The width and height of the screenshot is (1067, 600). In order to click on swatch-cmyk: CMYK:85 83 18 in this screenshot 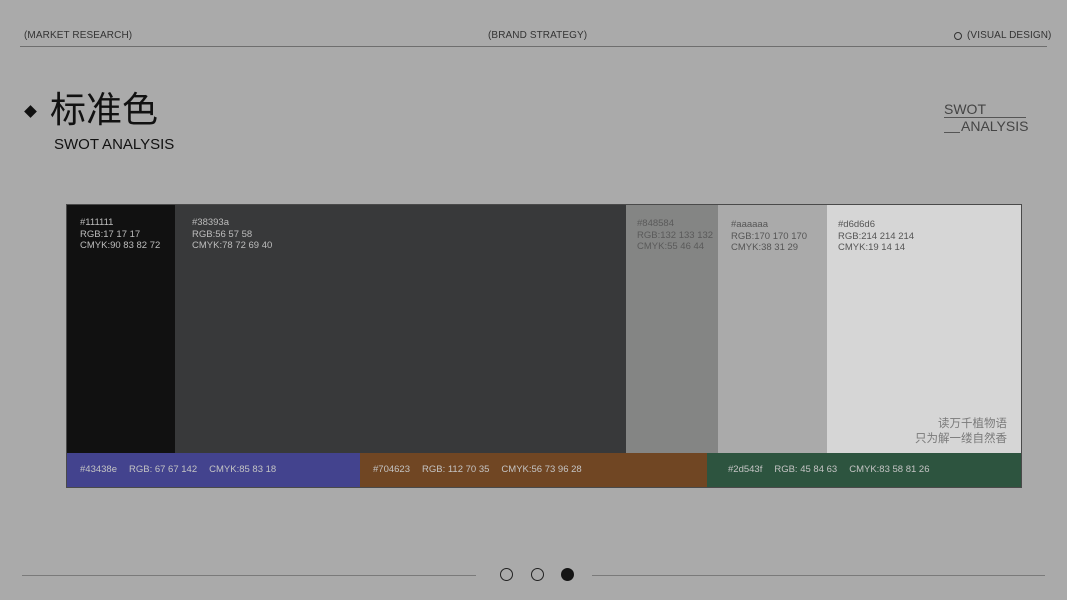, I will do `click(243, 469)`.